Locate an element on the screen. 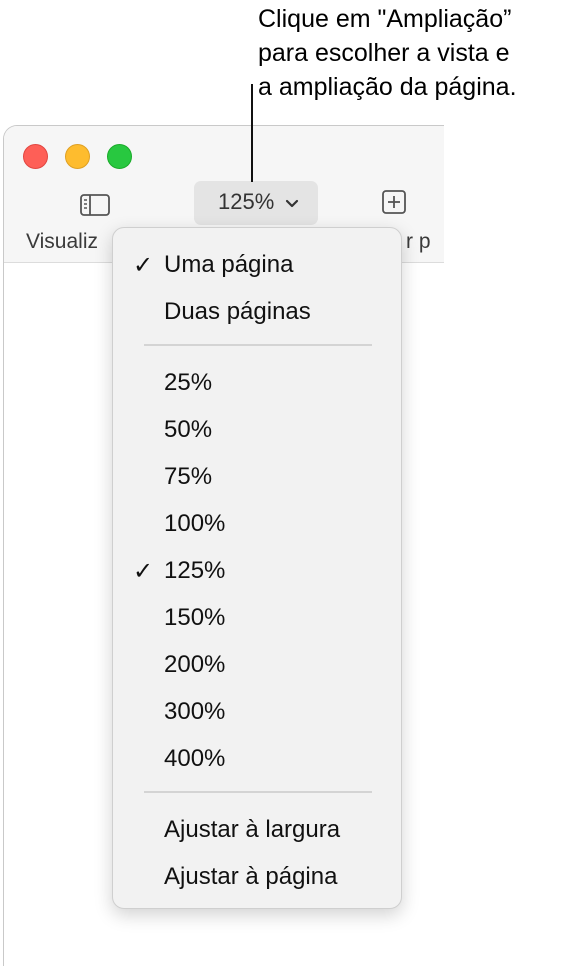  callout-line-3: a ampliação da página. is located at coordinates (387, 87).